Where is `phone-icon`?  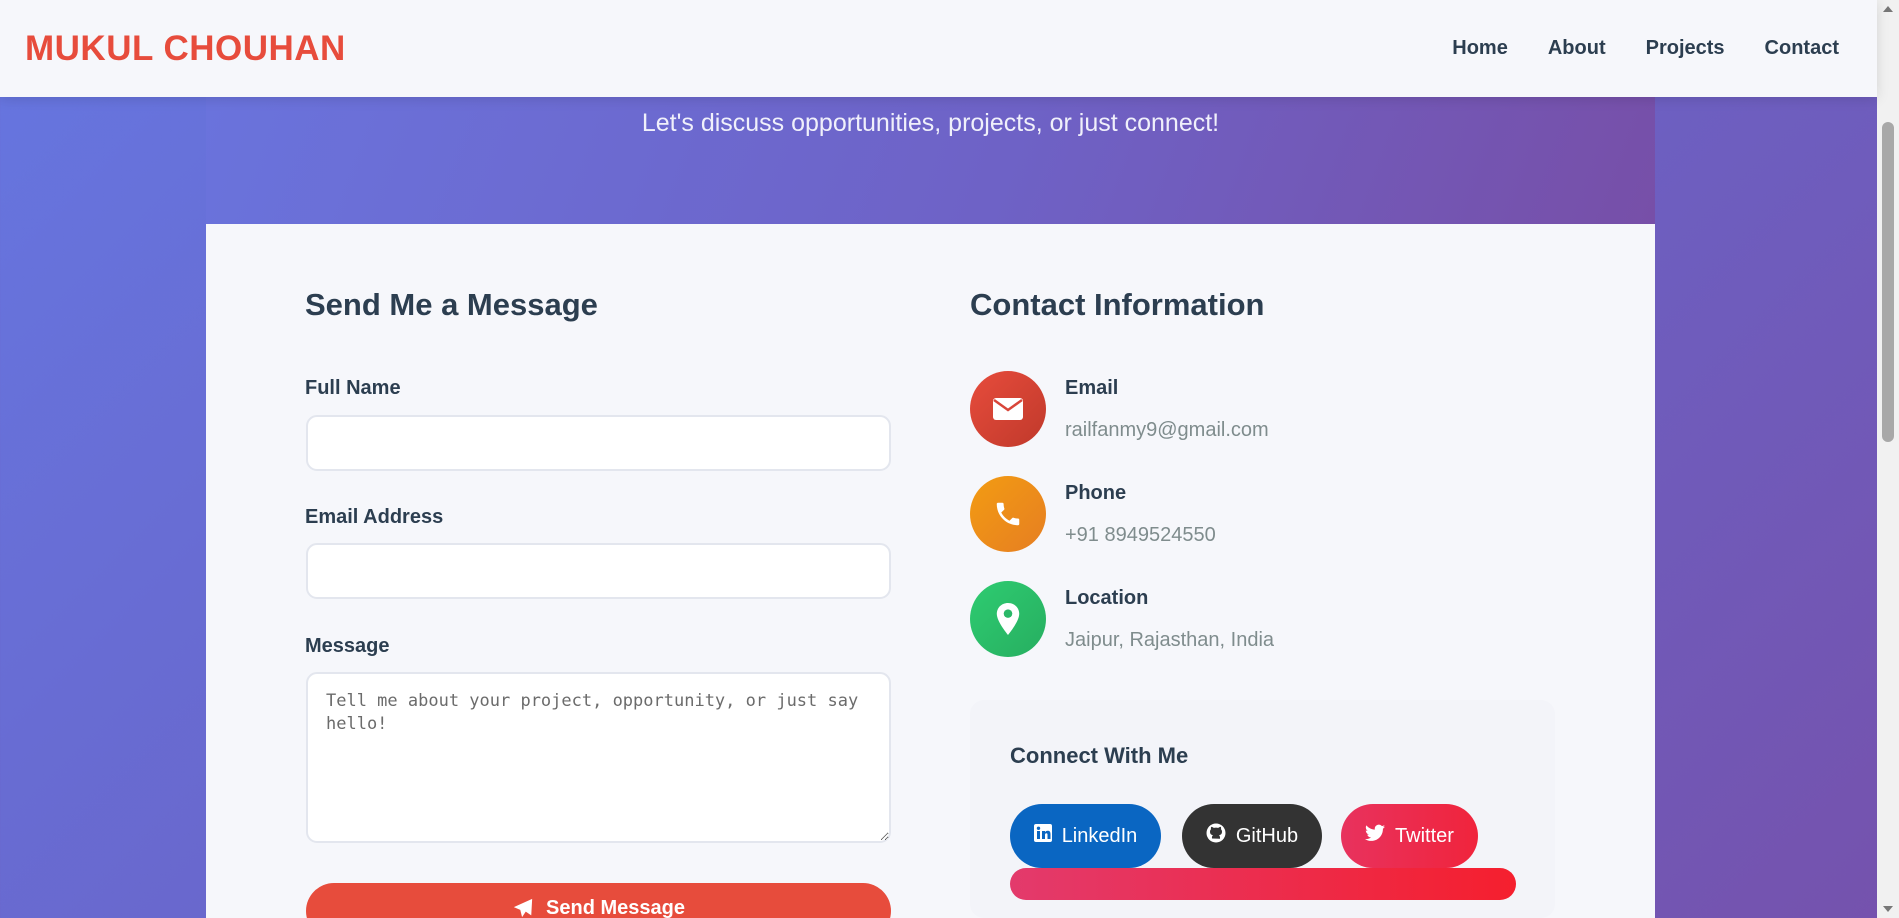 phone-icon is located at coordinates (1008, 514).